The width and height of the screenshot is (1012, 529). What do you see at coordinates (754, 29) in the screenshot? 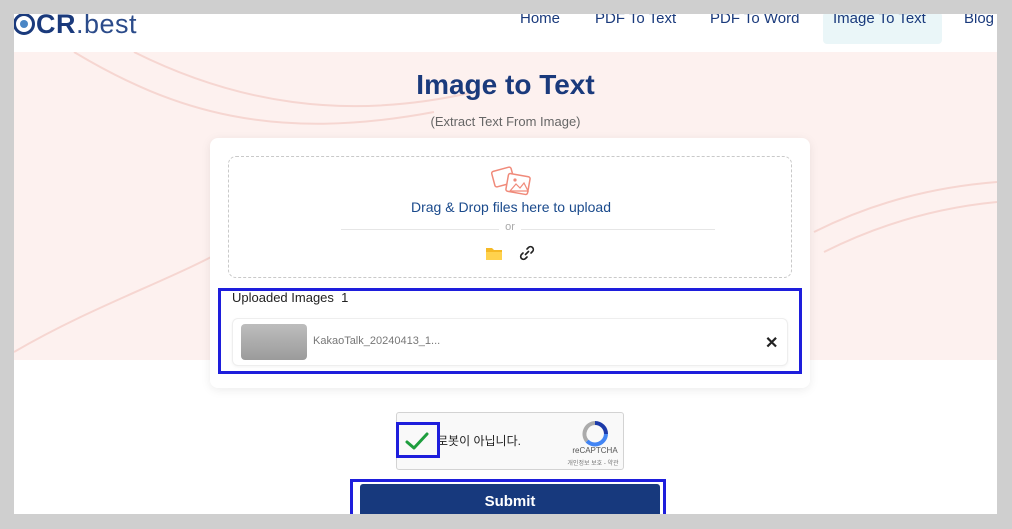
I see `nav-pdf-to-word: PDF To Word` at bounding box center [754, 29].